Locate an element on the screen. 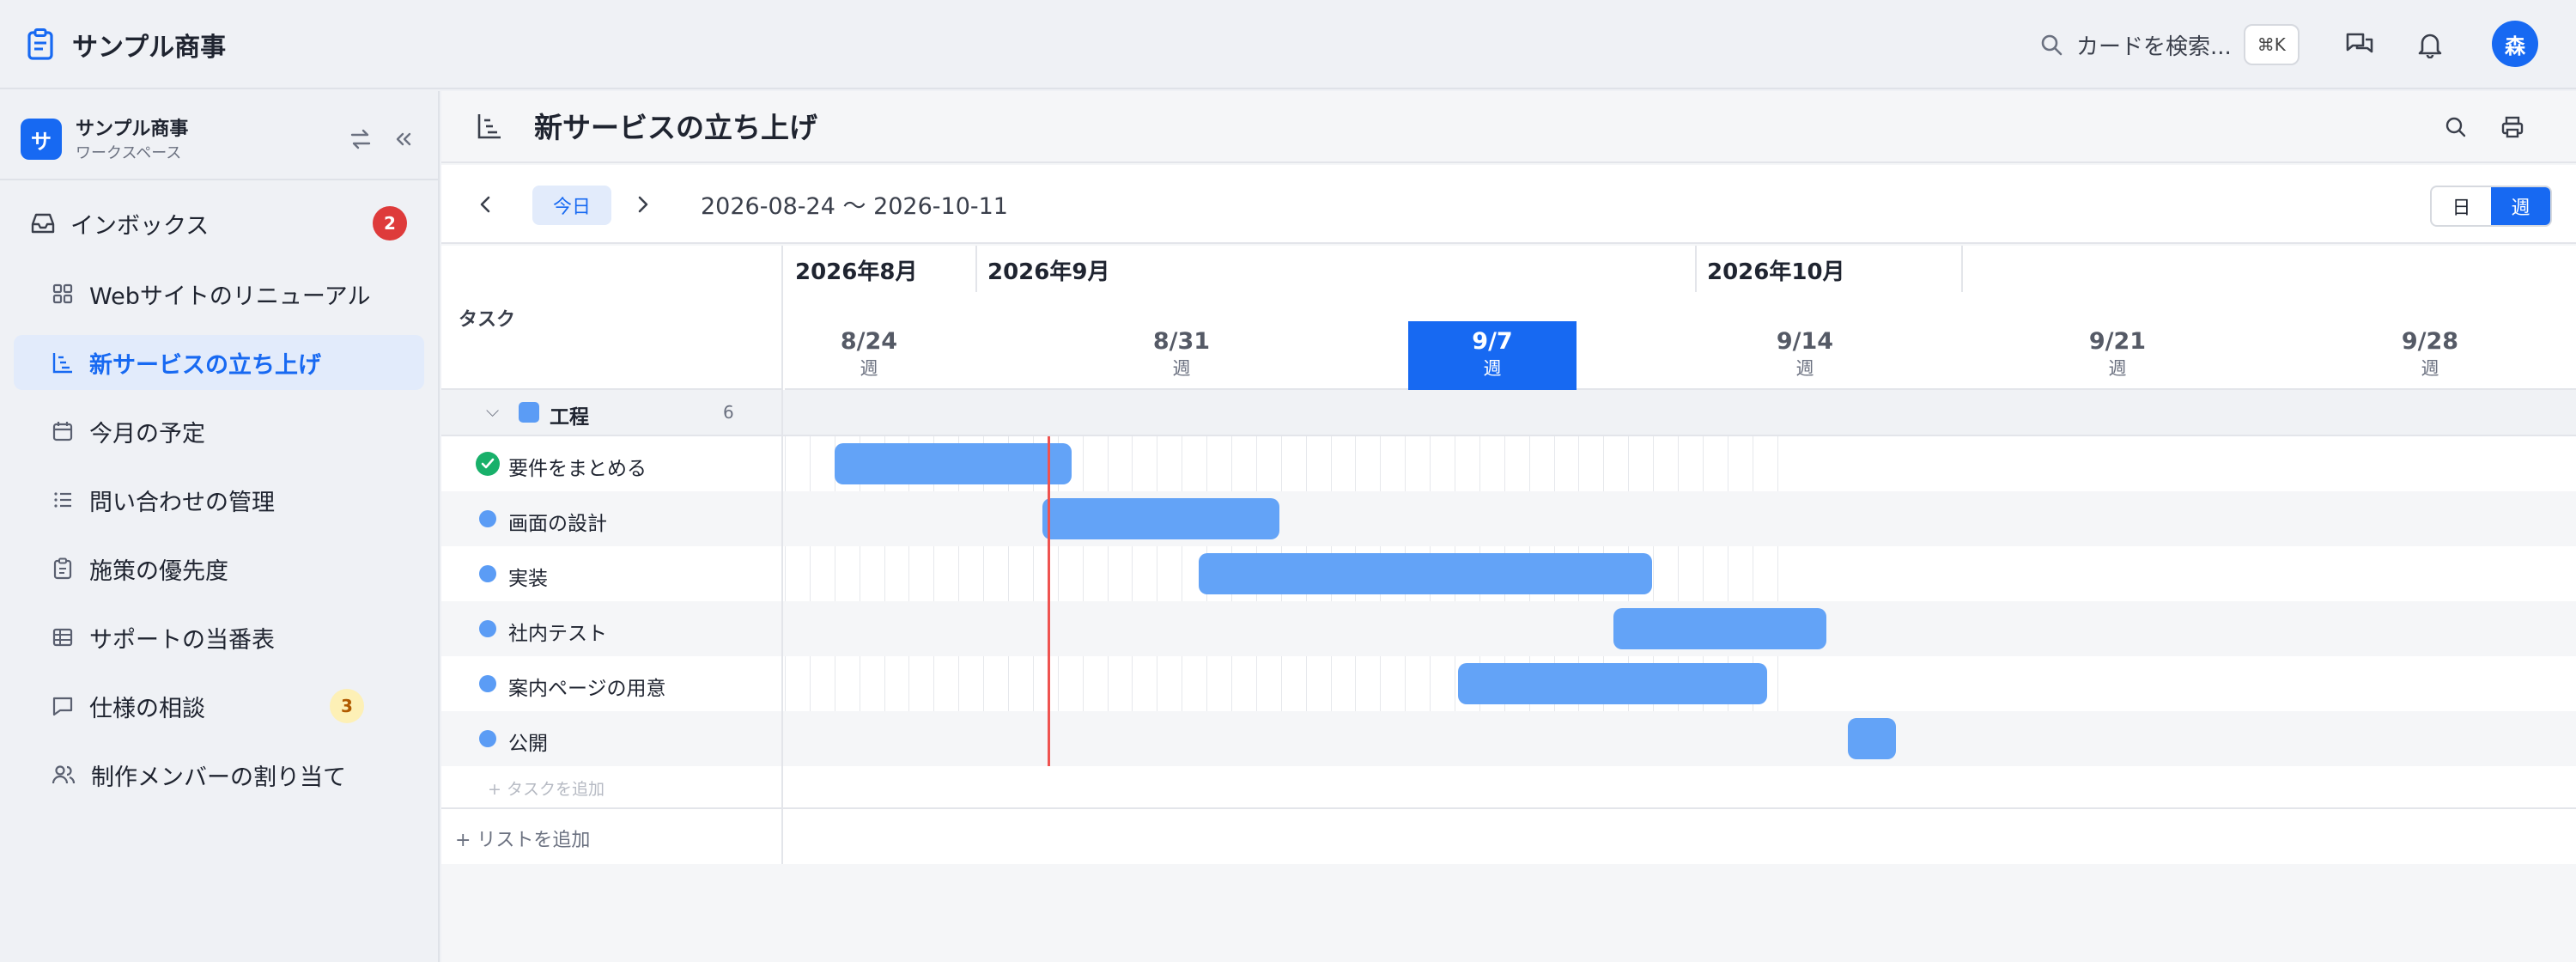 This screenshot has width=2576, height=962. add-task-button: + タスクを追加 is located at coordinates (612, 786).